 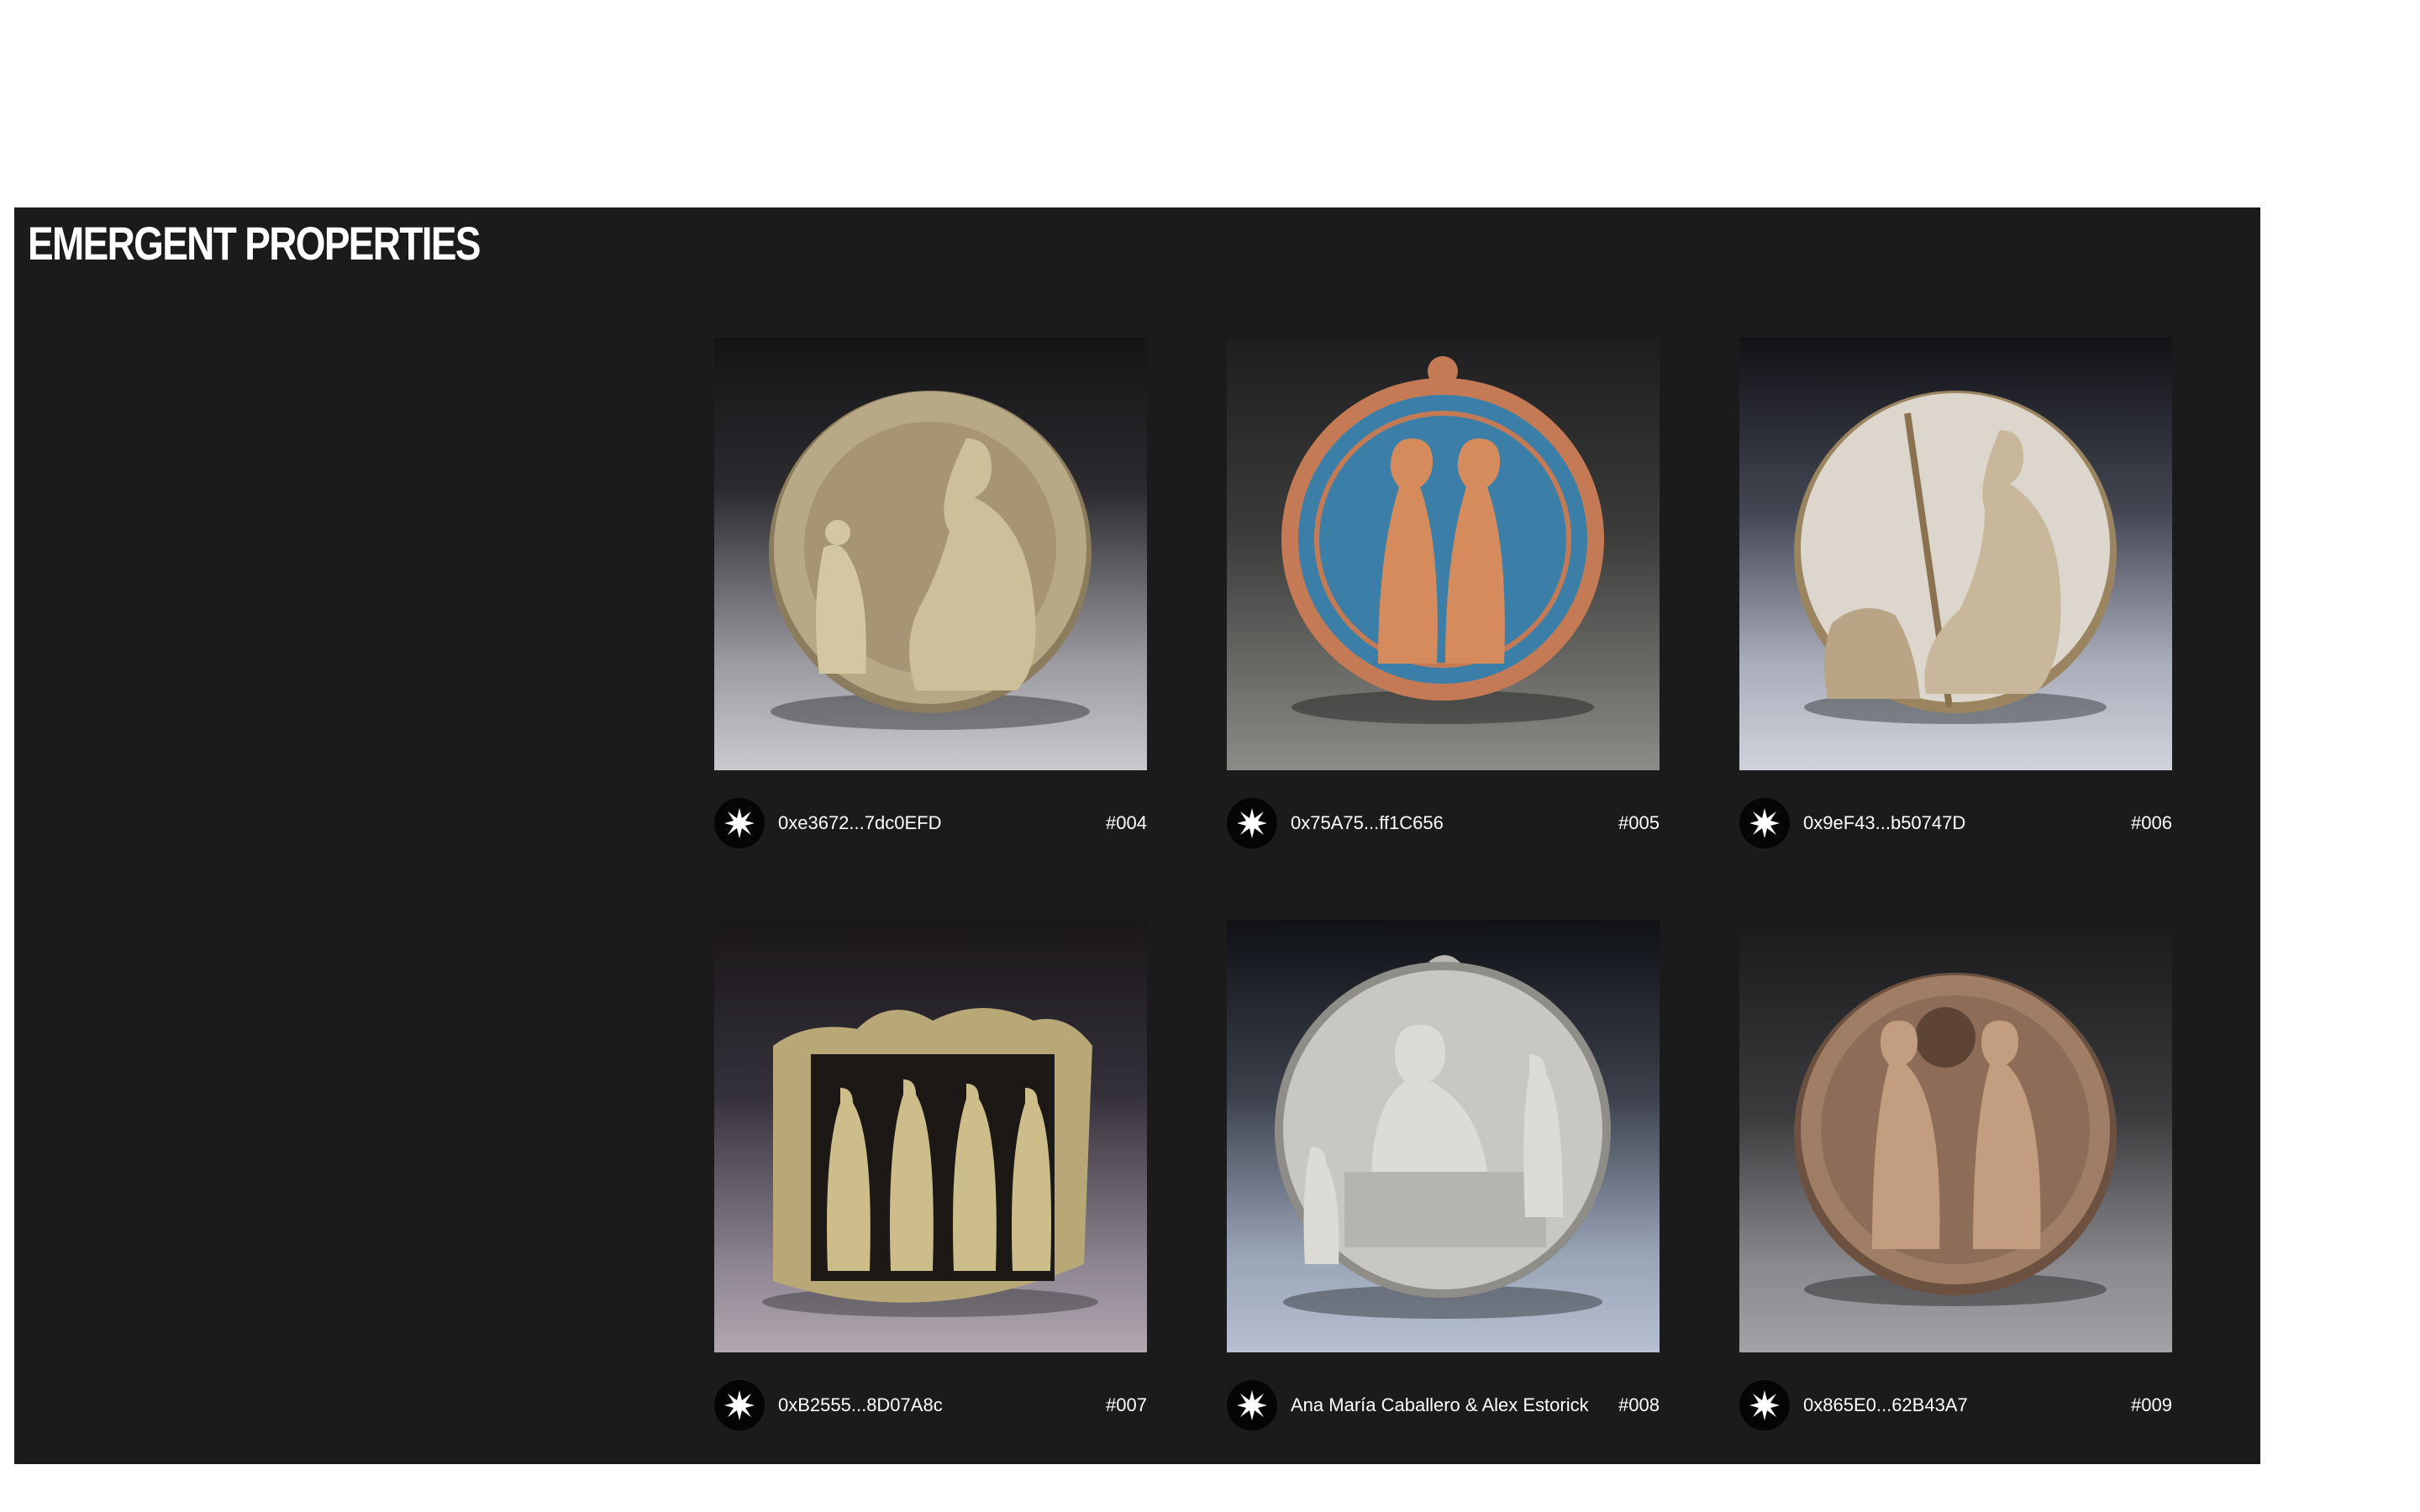 What do you see at coordinates (930, 1162) in the screenshot?
I see `gold-relief-four-figures-icon` at bounding box center [930, 1162].